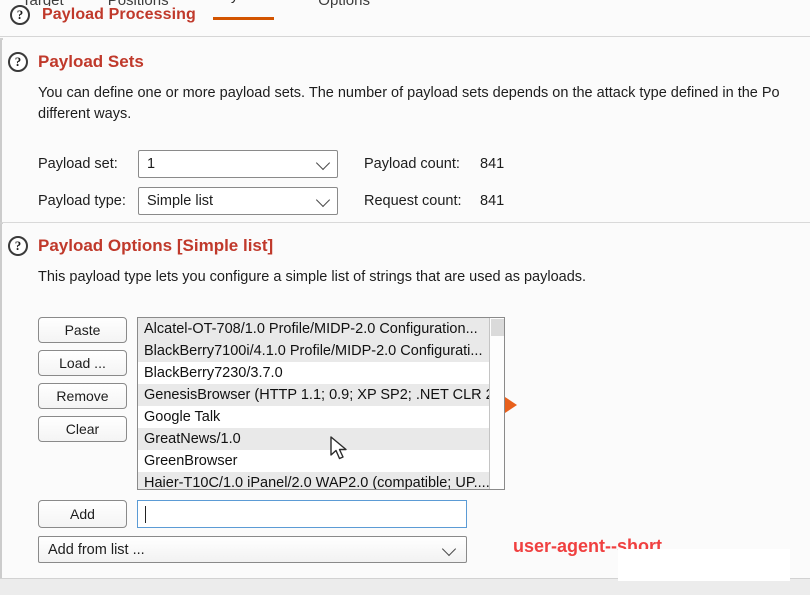 This screenshot has width=810, height=595. I want to click on annotation-cover-box, so click(704, 565).